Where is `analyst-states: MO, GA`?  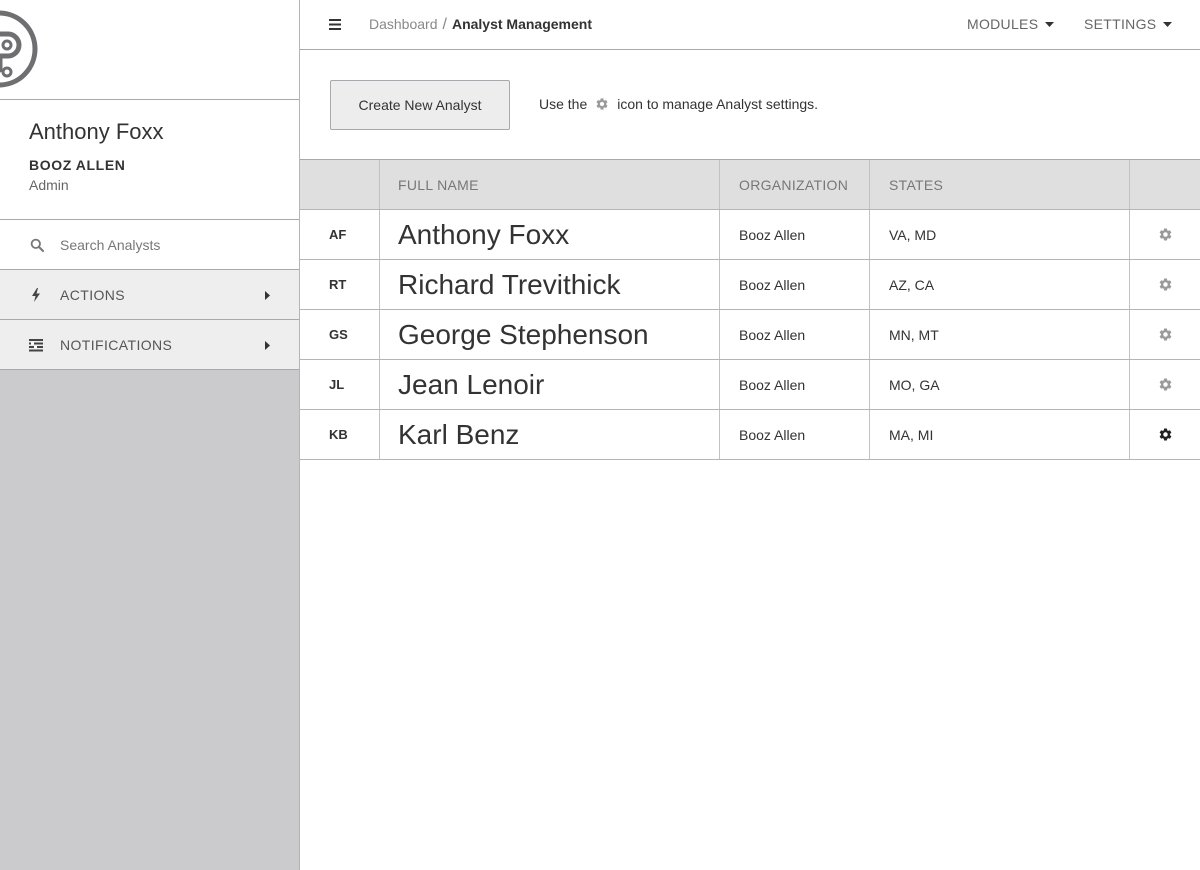 analyst-states: MO, GA is located at coordinates (1000, 384).